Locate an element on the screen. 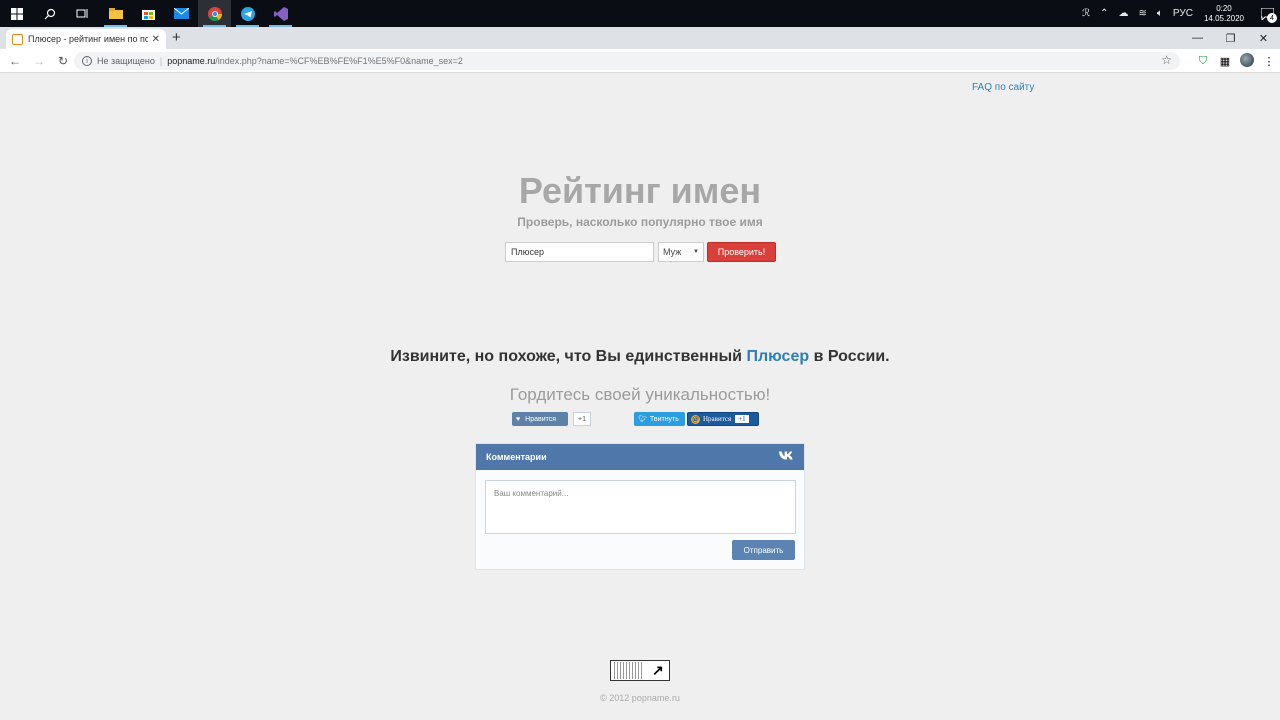 This screenshot has height=720, width=1280. tweet-button: 🐦︎ Твитнуть is located at coordinates (659, 419).